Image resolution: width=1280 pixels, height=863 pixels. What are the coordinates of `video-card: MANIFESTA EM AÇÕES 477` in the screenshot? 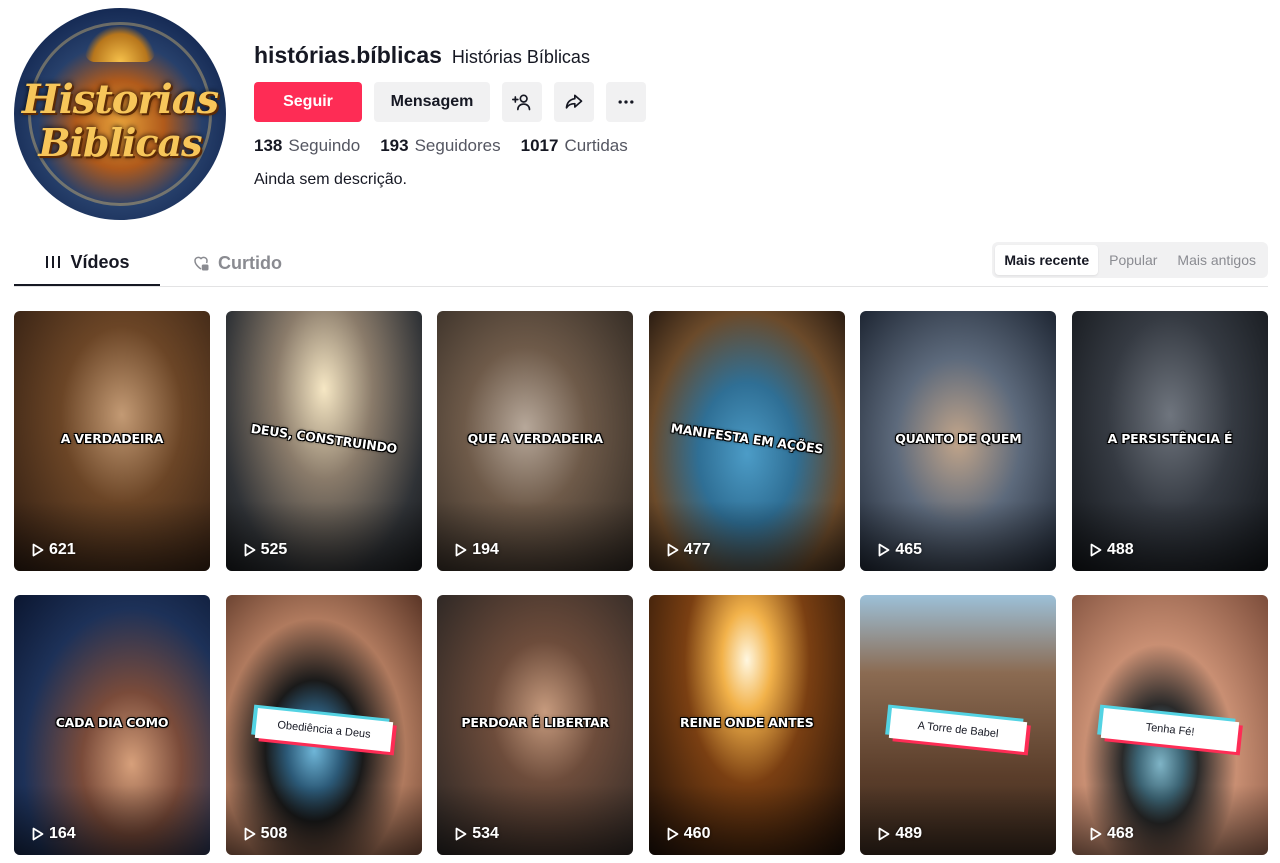 It's located at (746, 441).